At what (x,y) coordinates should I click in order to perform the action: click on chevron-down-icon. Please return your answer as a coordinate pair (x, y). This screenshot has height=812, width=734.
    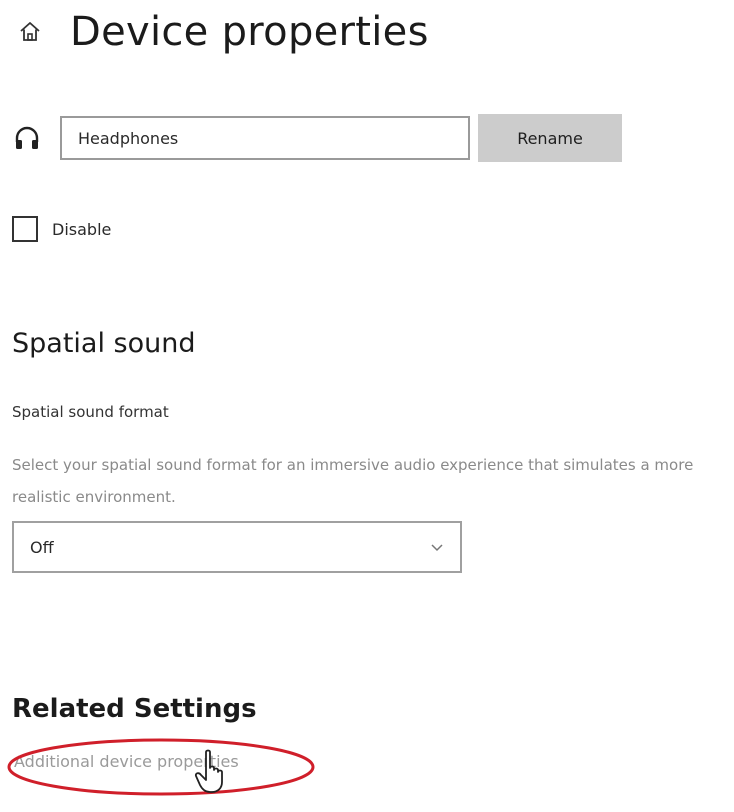
    Looking at the image, I should click on (437, 547).